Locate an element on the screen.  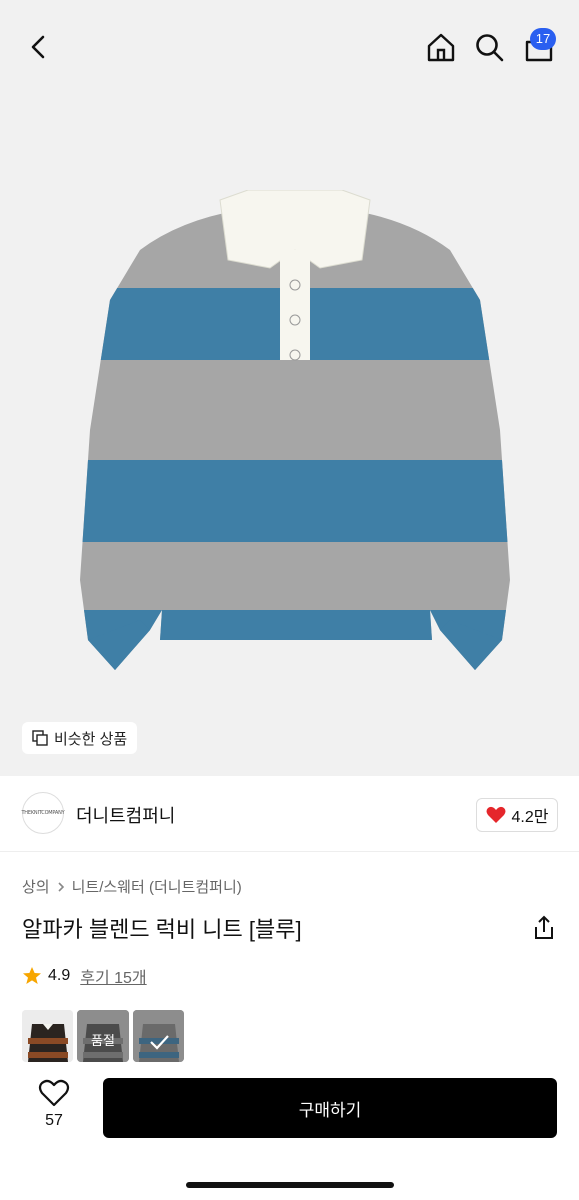
brand-like-button: 4.2만 is located at coordinates (517, 815).